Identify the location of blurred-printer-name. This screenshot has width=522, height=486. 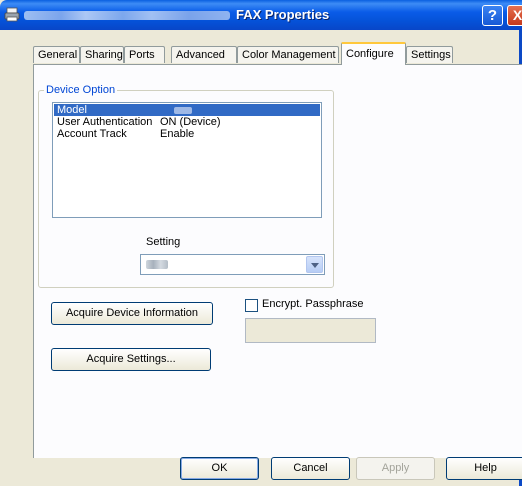
(127, 15).